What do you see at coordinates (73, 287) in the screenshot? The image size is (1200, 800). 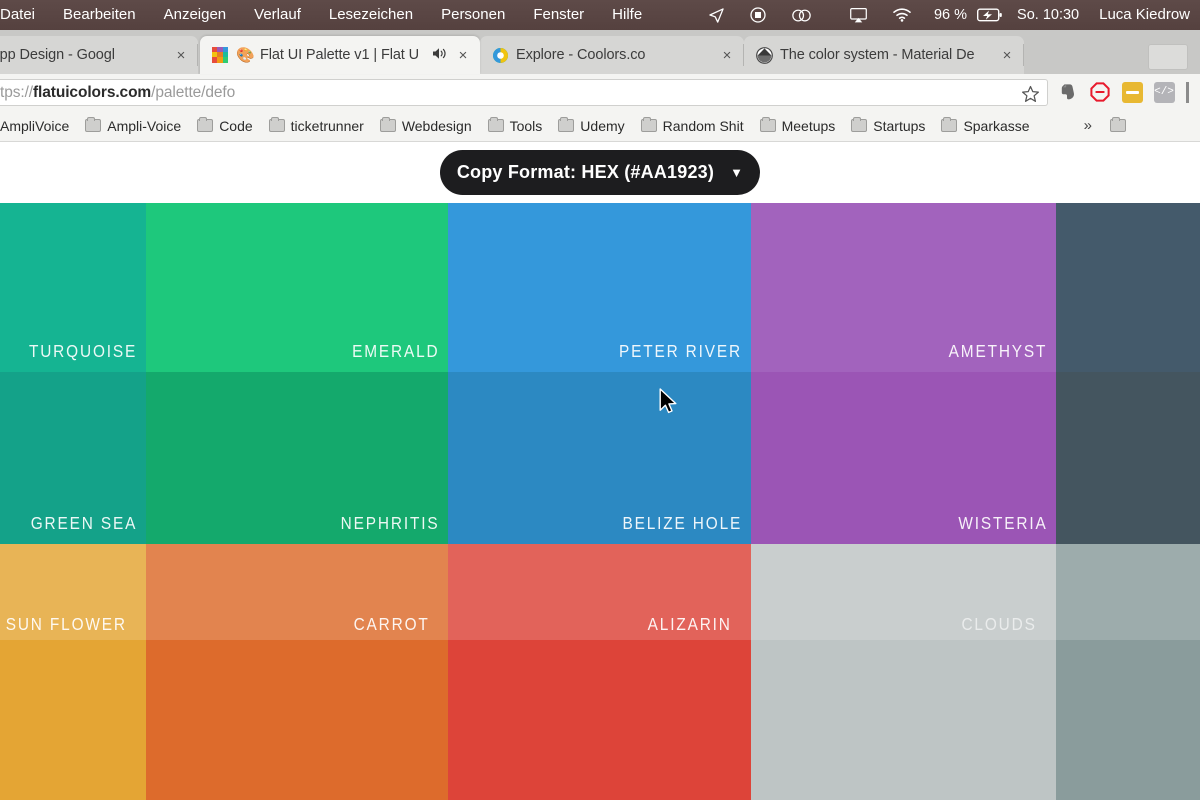 I see `color-tile-turquoise: TURQUOISE` at bounding box center [73, 287].